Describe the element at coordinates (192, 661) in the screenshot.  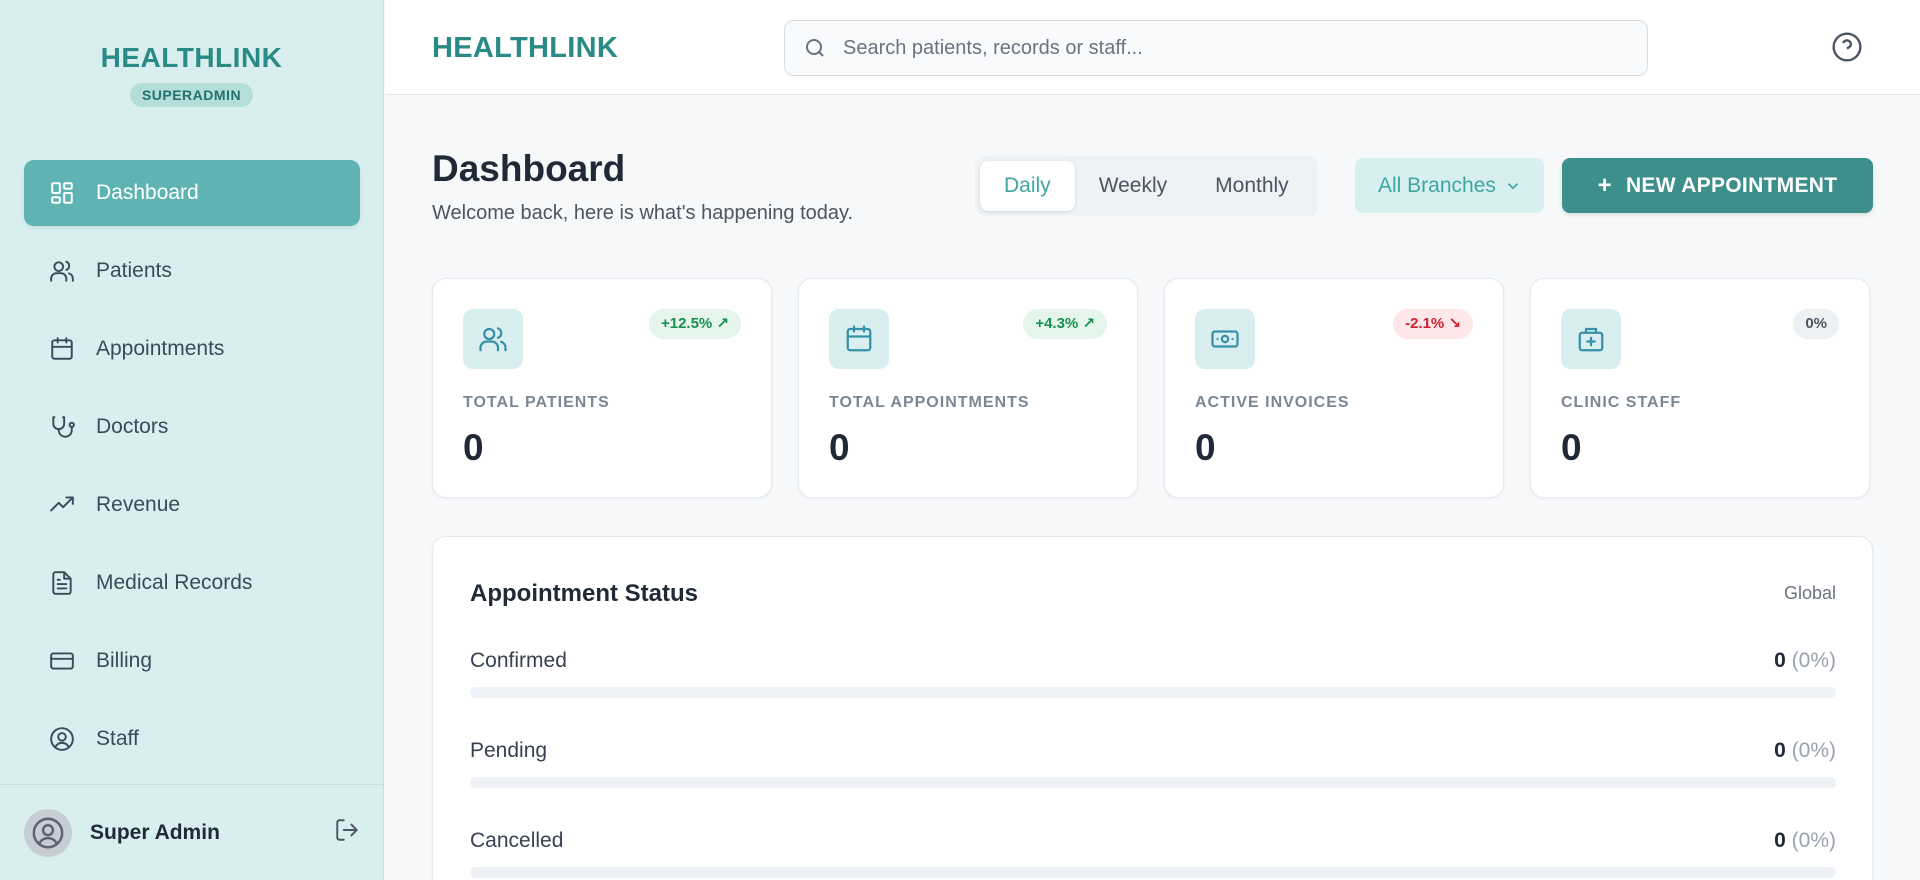
I see `sidebar-item-billing: Billing` at that location.